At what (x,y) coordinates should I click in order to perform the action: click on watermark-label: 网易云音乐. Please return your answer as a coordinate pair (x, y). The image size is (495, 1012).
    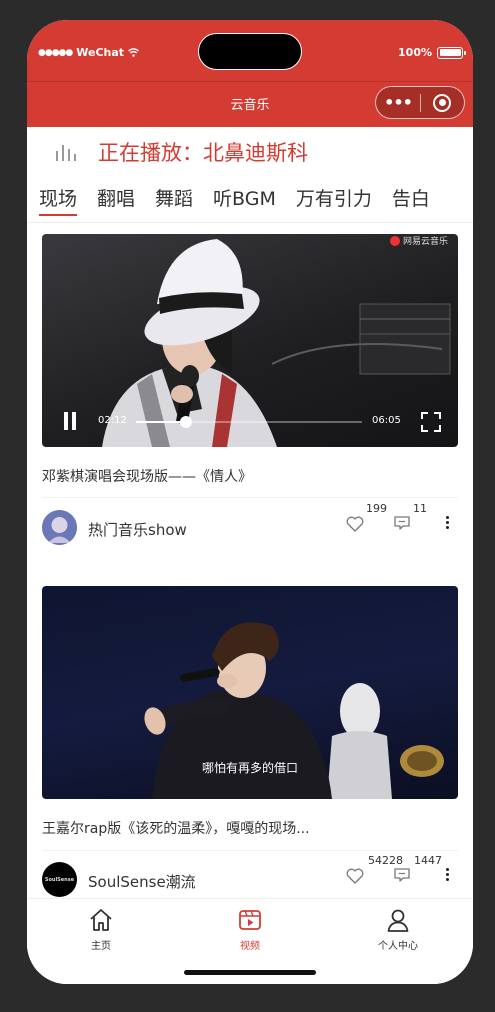
    Looking at the image, I should click on (418, 240).